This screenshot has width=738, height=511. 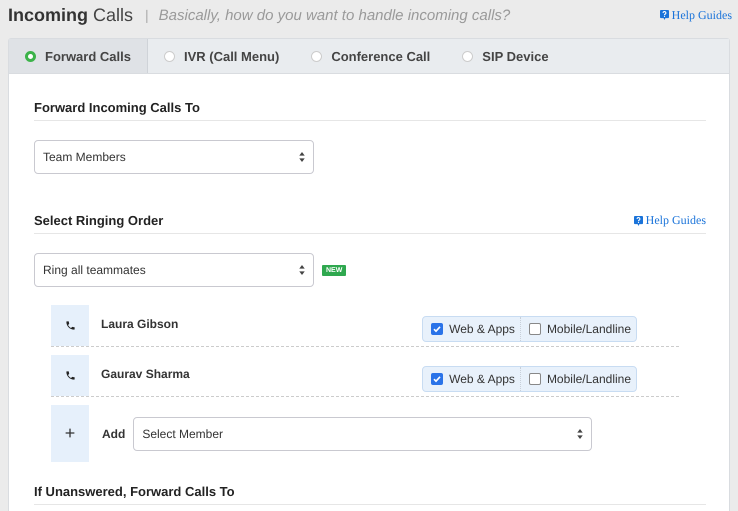 What do you see at coordinates (70, 433) in the screenshot?
I see `add-icon: +` at bounding box center [70, 433].